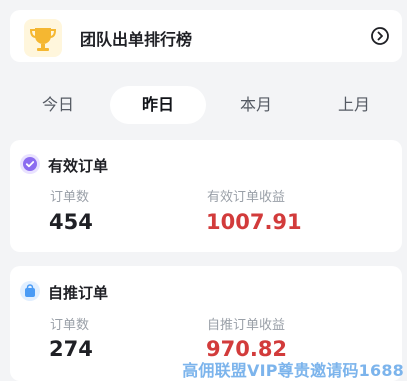 Image resolution: width=407 pixels, height=381 pixels. Describe the element at coordinates (71, 222) in the screenshot. I see `order-count-value: 454` at that location.